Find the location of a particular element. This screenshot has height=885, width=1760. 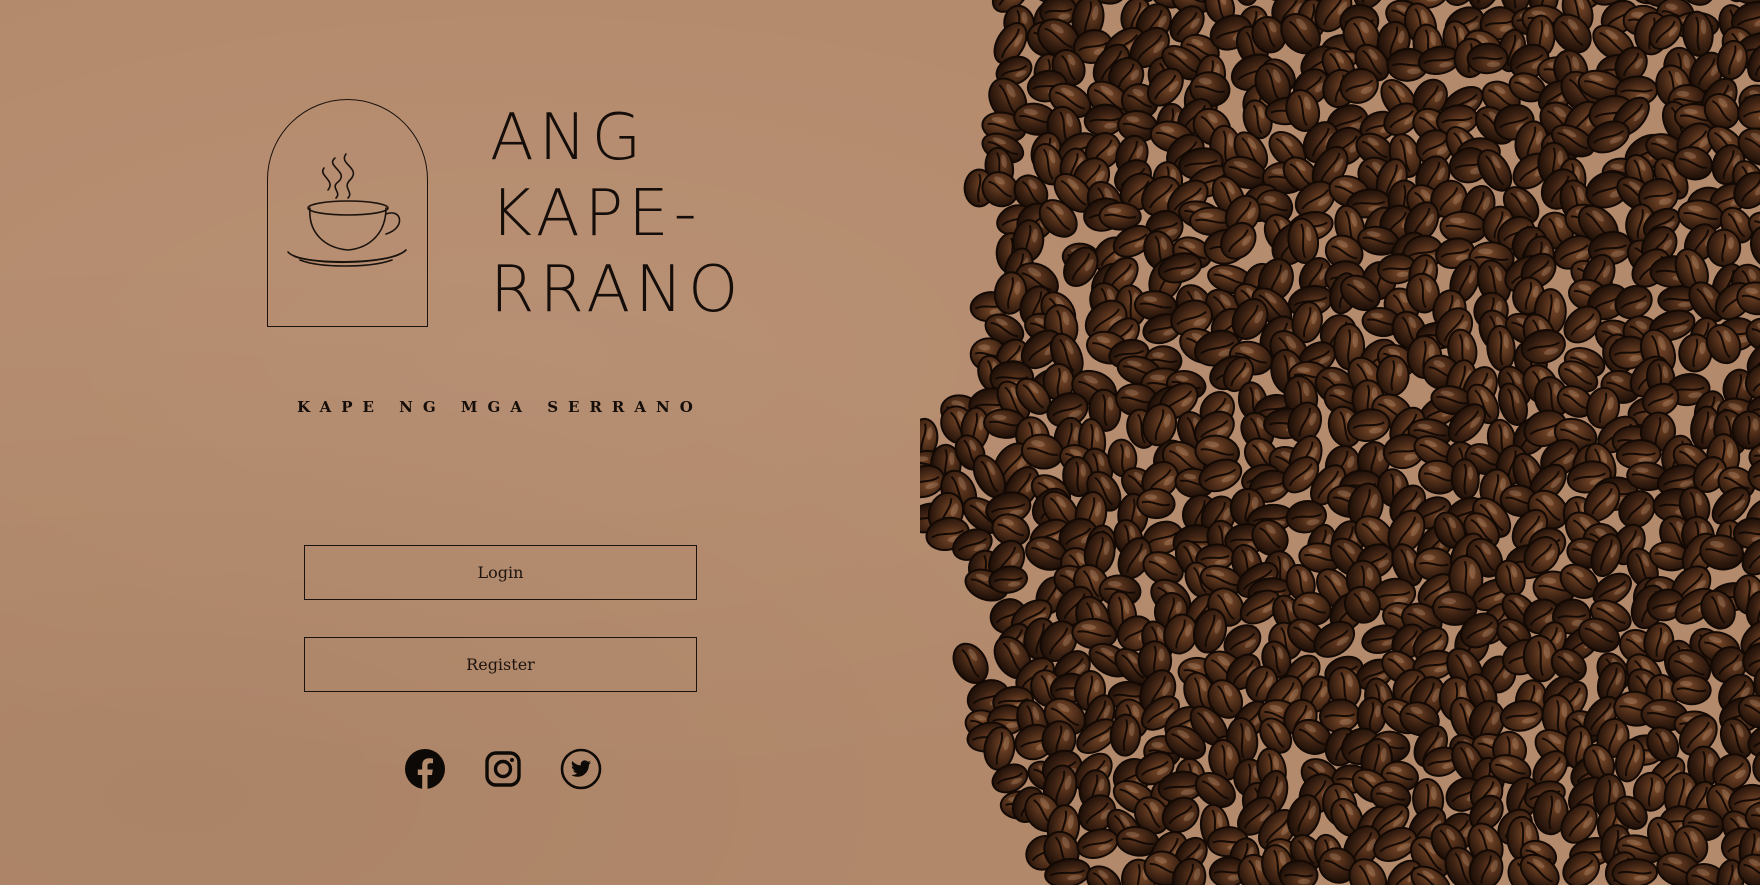

brand-title-line-2: KAPE- is located at coordinates (596, 214).